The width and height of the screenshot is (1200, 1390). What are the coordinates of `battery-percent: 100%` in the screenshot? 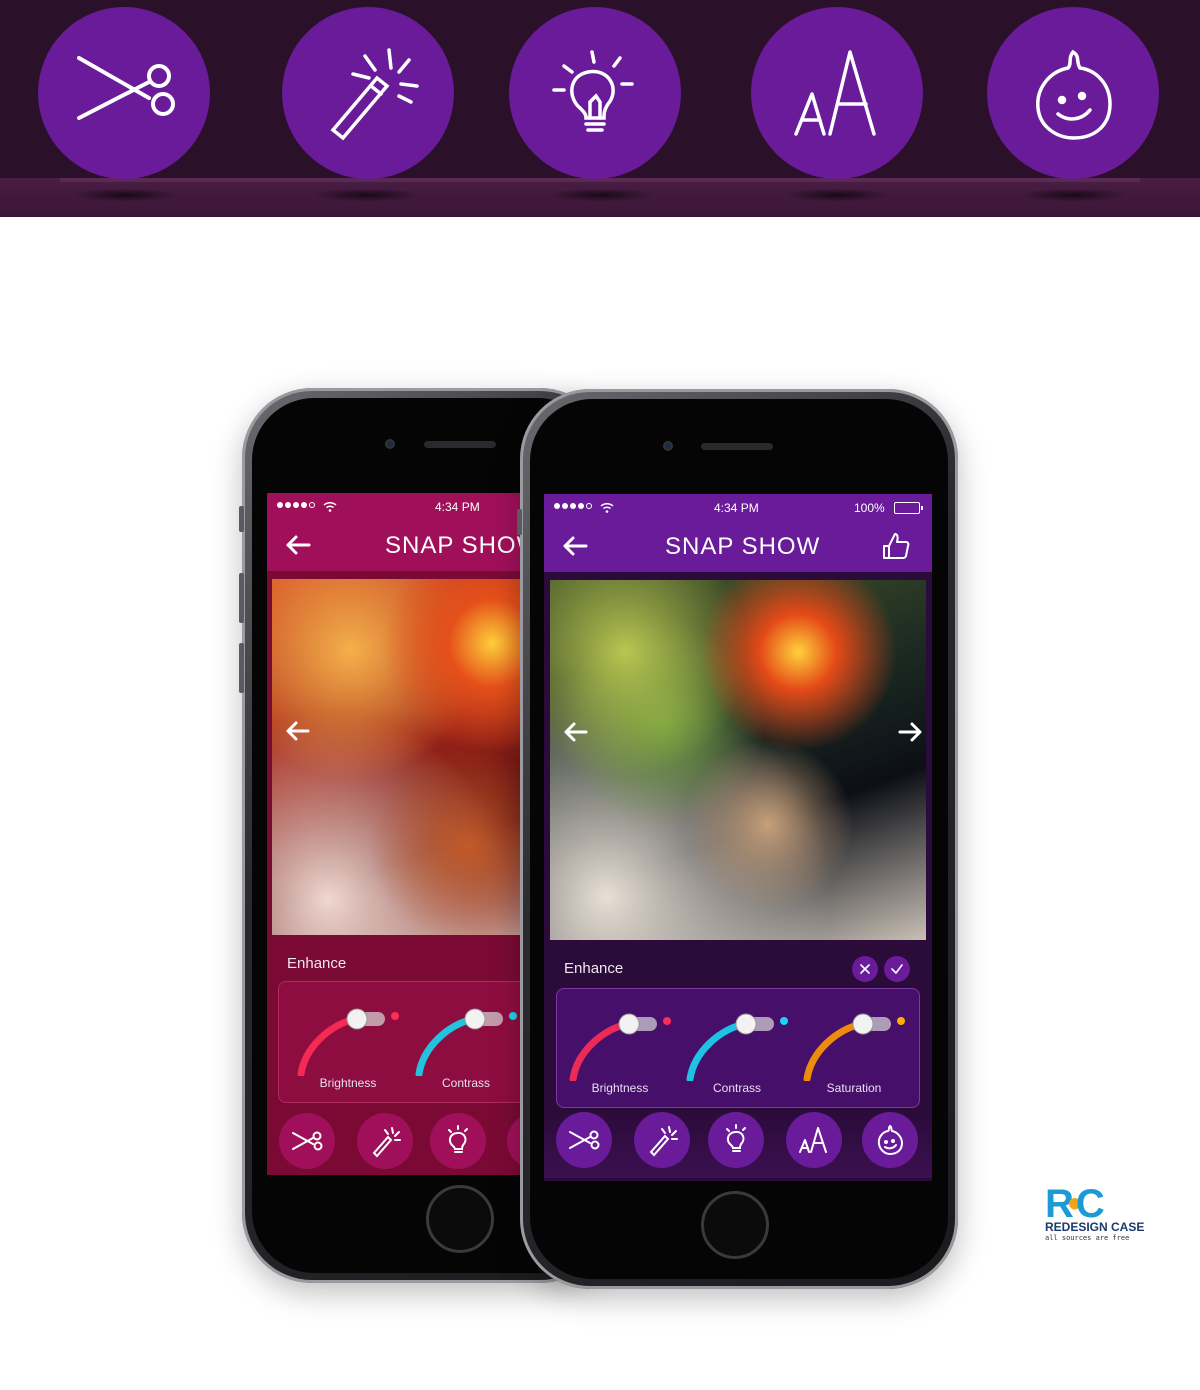 It's located at (869, 508).